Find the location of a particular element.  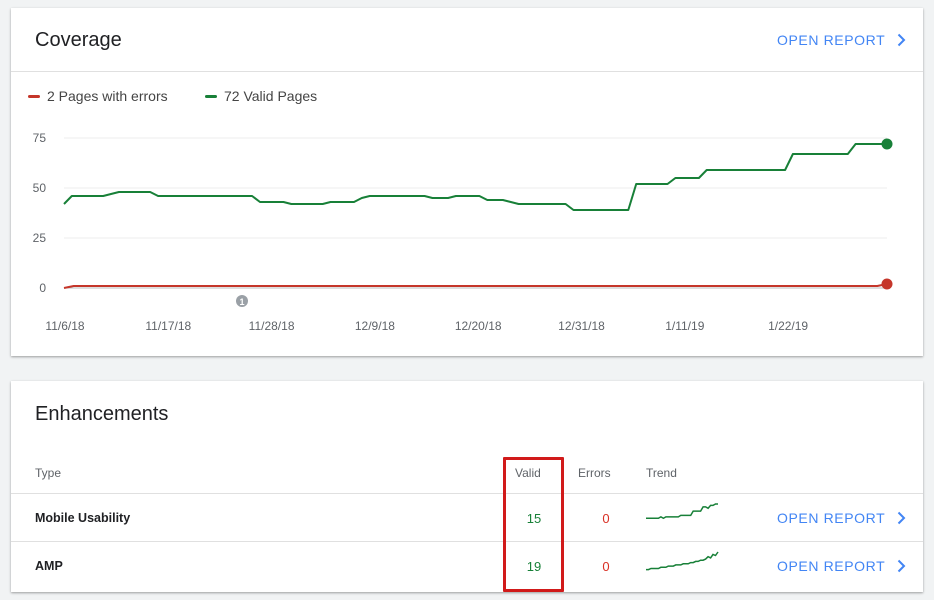

coverage-open-report-button: OPEN REPORT is located at coordinates (841, 40).